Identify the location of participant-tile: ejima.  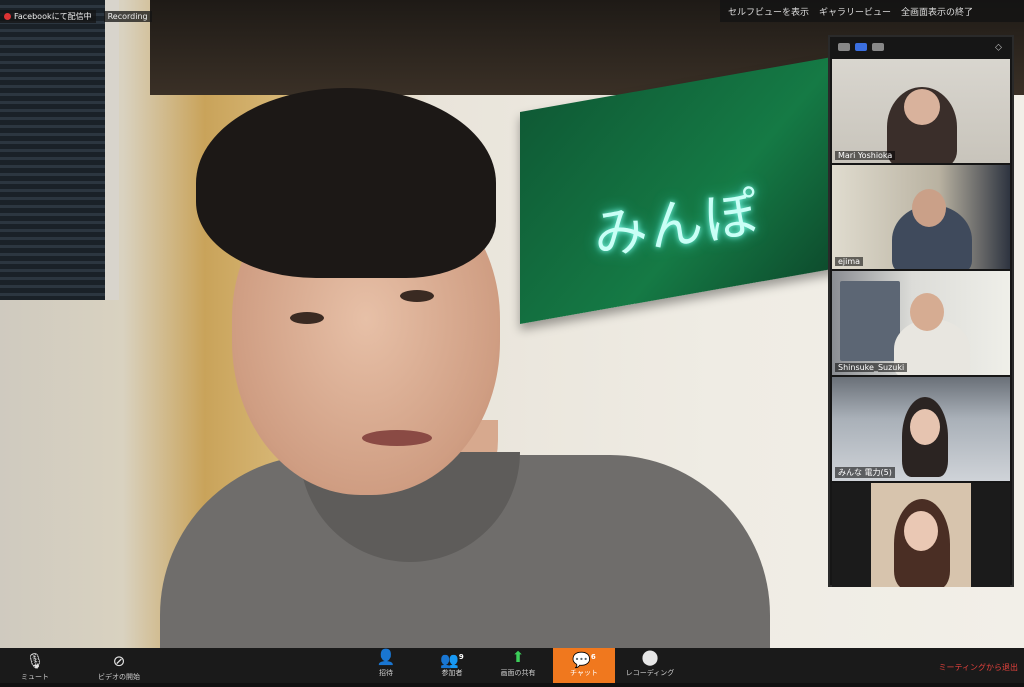
(921, 217).